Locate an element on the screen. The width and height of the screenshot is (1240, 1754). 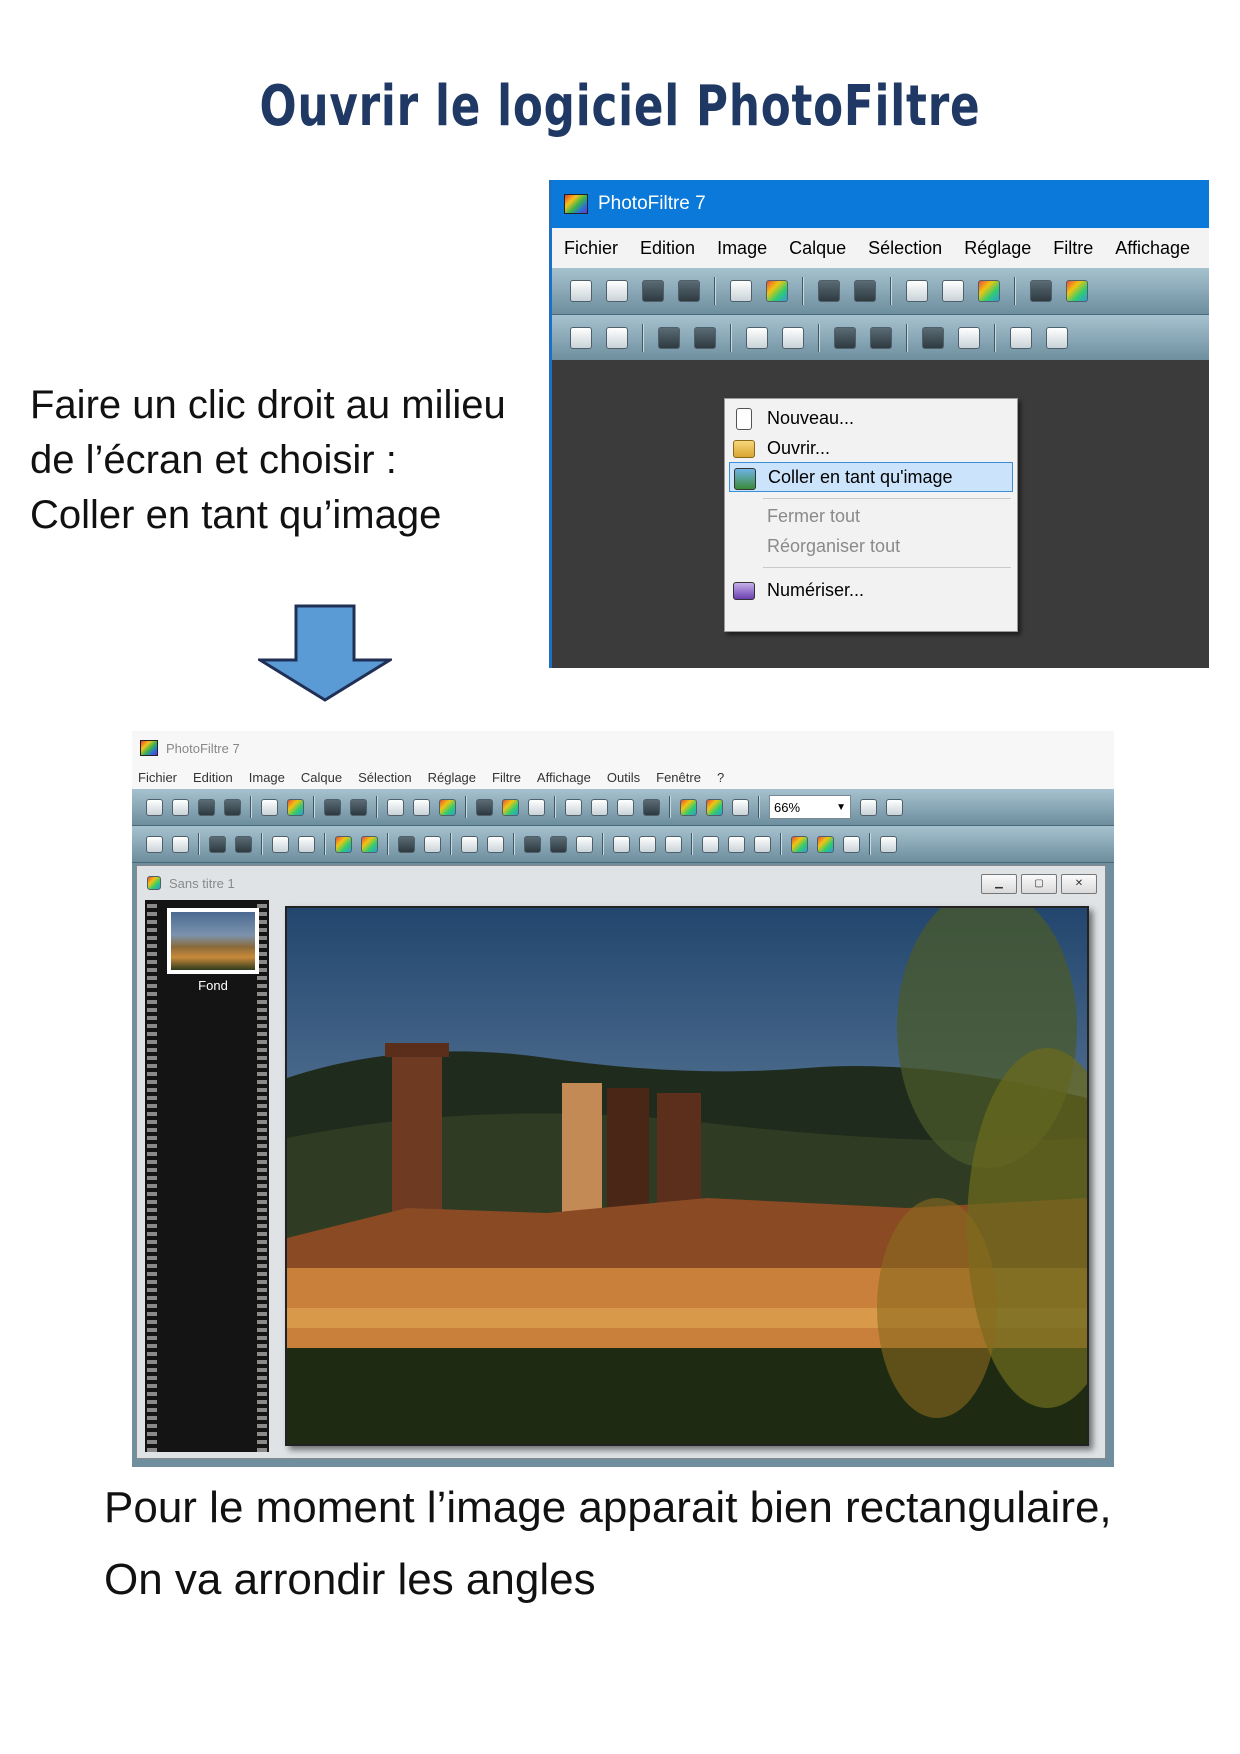
menu-help: ? is located at coordinates (720, 777).